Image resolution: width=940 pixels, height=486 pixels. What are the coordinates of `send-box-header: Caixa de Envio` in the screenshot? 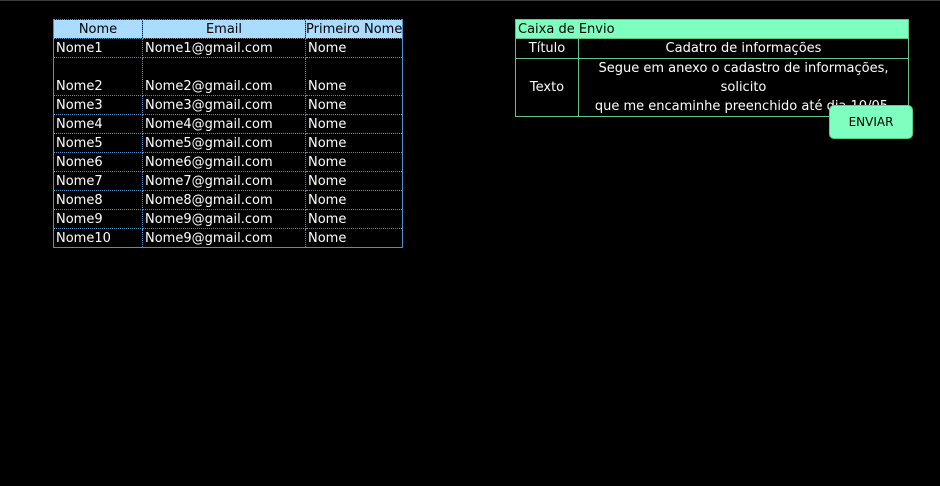 It's located at (712, 29).